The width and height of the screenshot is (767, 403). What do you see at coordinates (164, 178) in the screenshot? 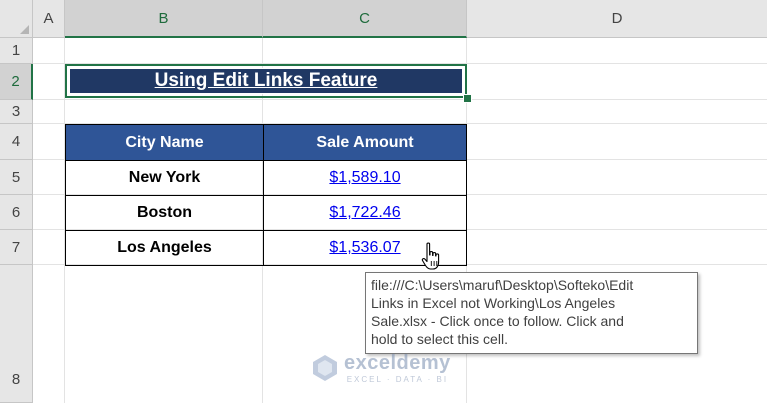
I see `city-cell: New York` at bounding box center [164, 178].